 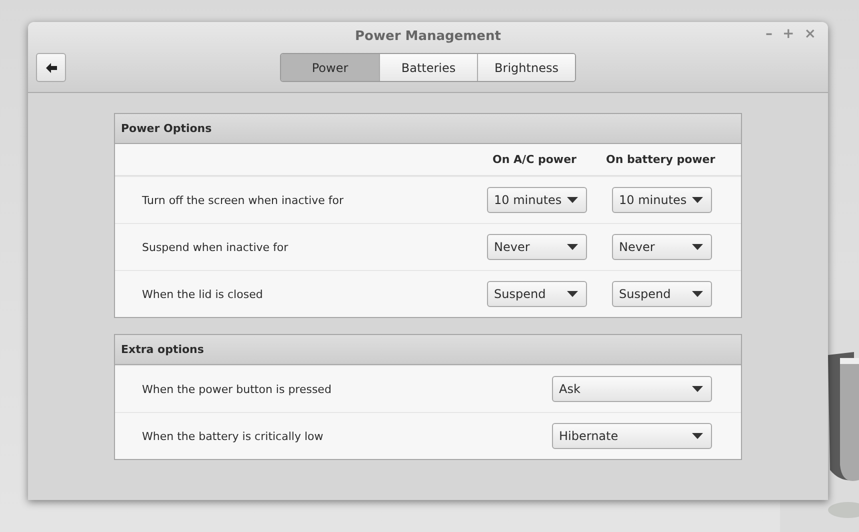 I want to click on tab: Brightness, so click(x=526, y=67).